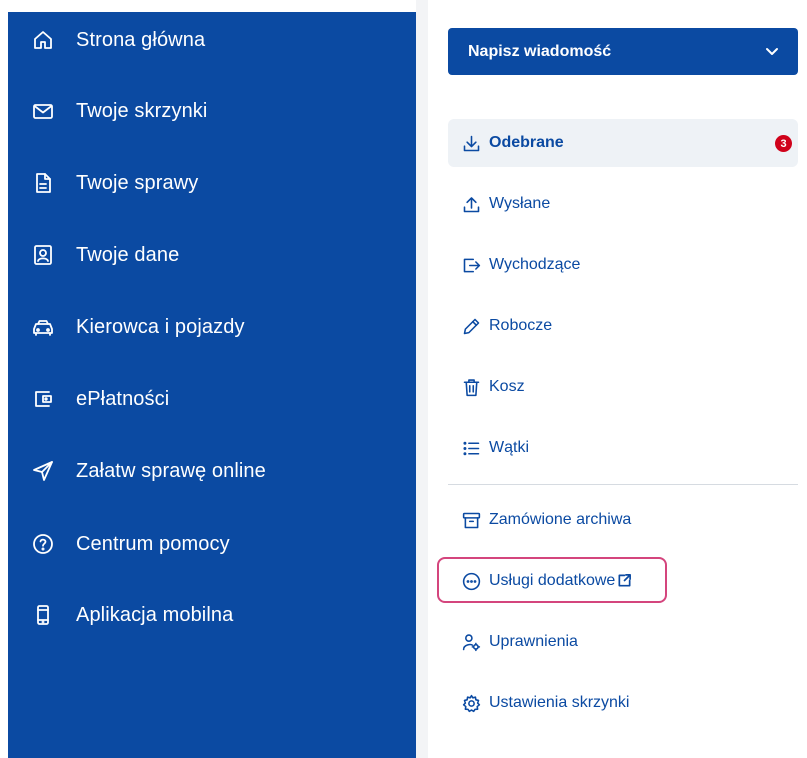  Describe the element at coordinates (623, 484) in the screenshot. I see `section-divider` at that location.